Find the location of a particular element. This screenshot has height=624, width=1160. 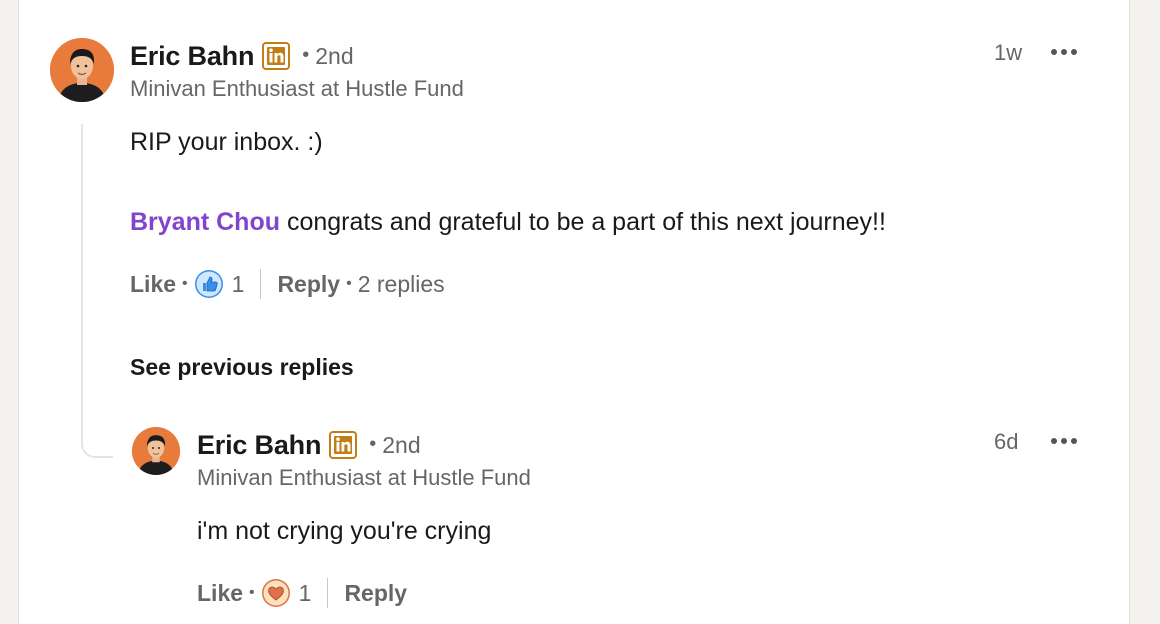

replies-count-link: 2 replies is located at coordinates (401, 284).